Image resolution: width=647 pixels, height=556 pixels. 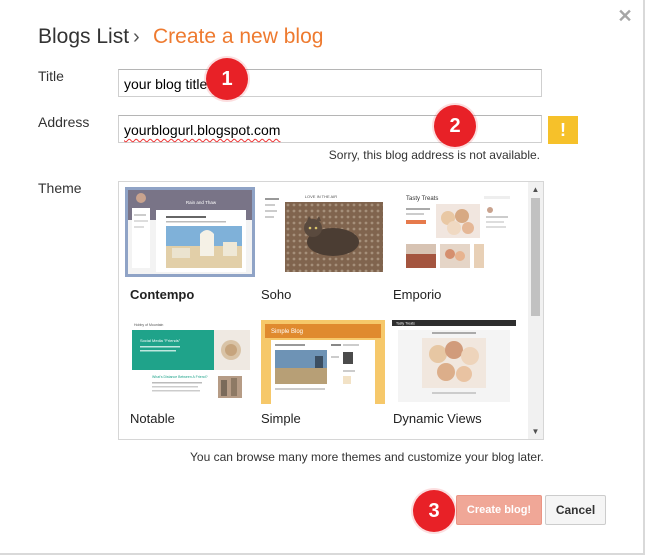 I want to click on address-input: yourblogurl.blogspot.com, so click(x=330, y=129).